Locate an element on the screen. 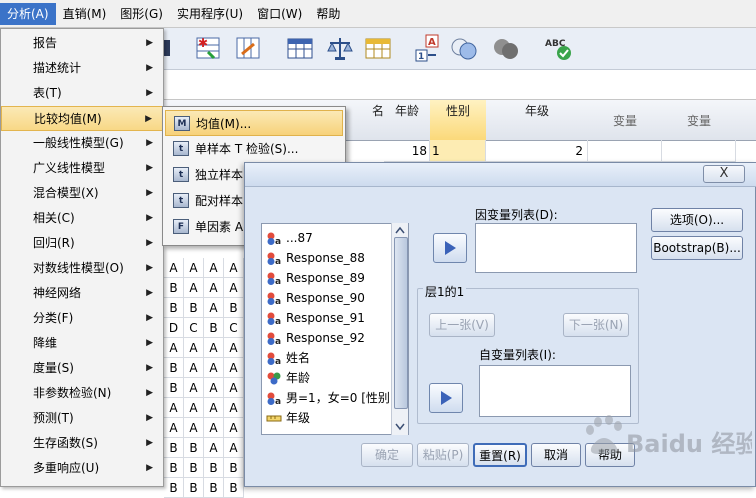  menubar-item-1: 直销(M) is located at coordinates (85, 14).